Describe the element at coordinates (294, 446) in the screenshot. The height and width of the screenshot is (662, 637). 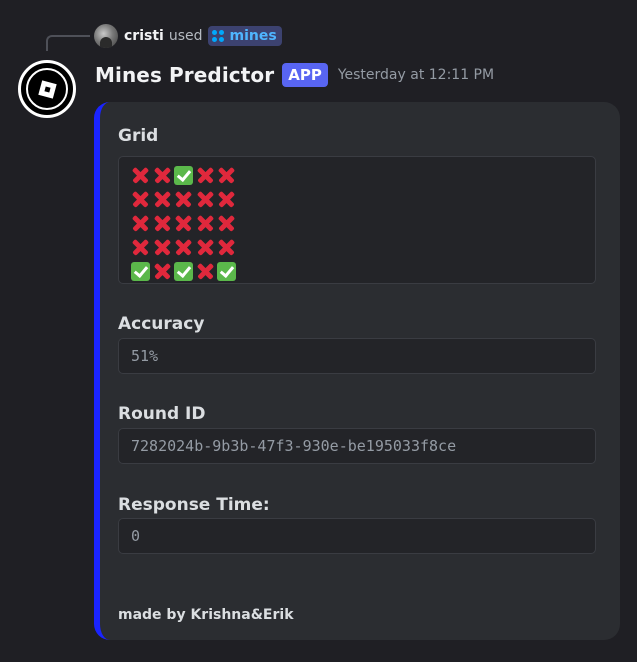
I see `round-id-value: 7282024b-9b3b-47f3-930e-be195033f8ce` at that location.